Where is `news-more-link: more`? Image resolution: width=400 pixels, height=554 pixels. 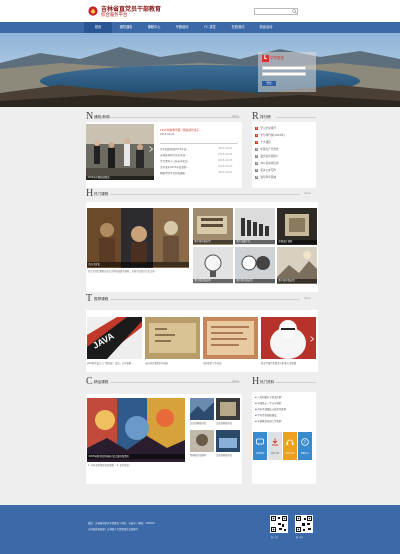
news-more-link: more is located at coordinates (235, 116).